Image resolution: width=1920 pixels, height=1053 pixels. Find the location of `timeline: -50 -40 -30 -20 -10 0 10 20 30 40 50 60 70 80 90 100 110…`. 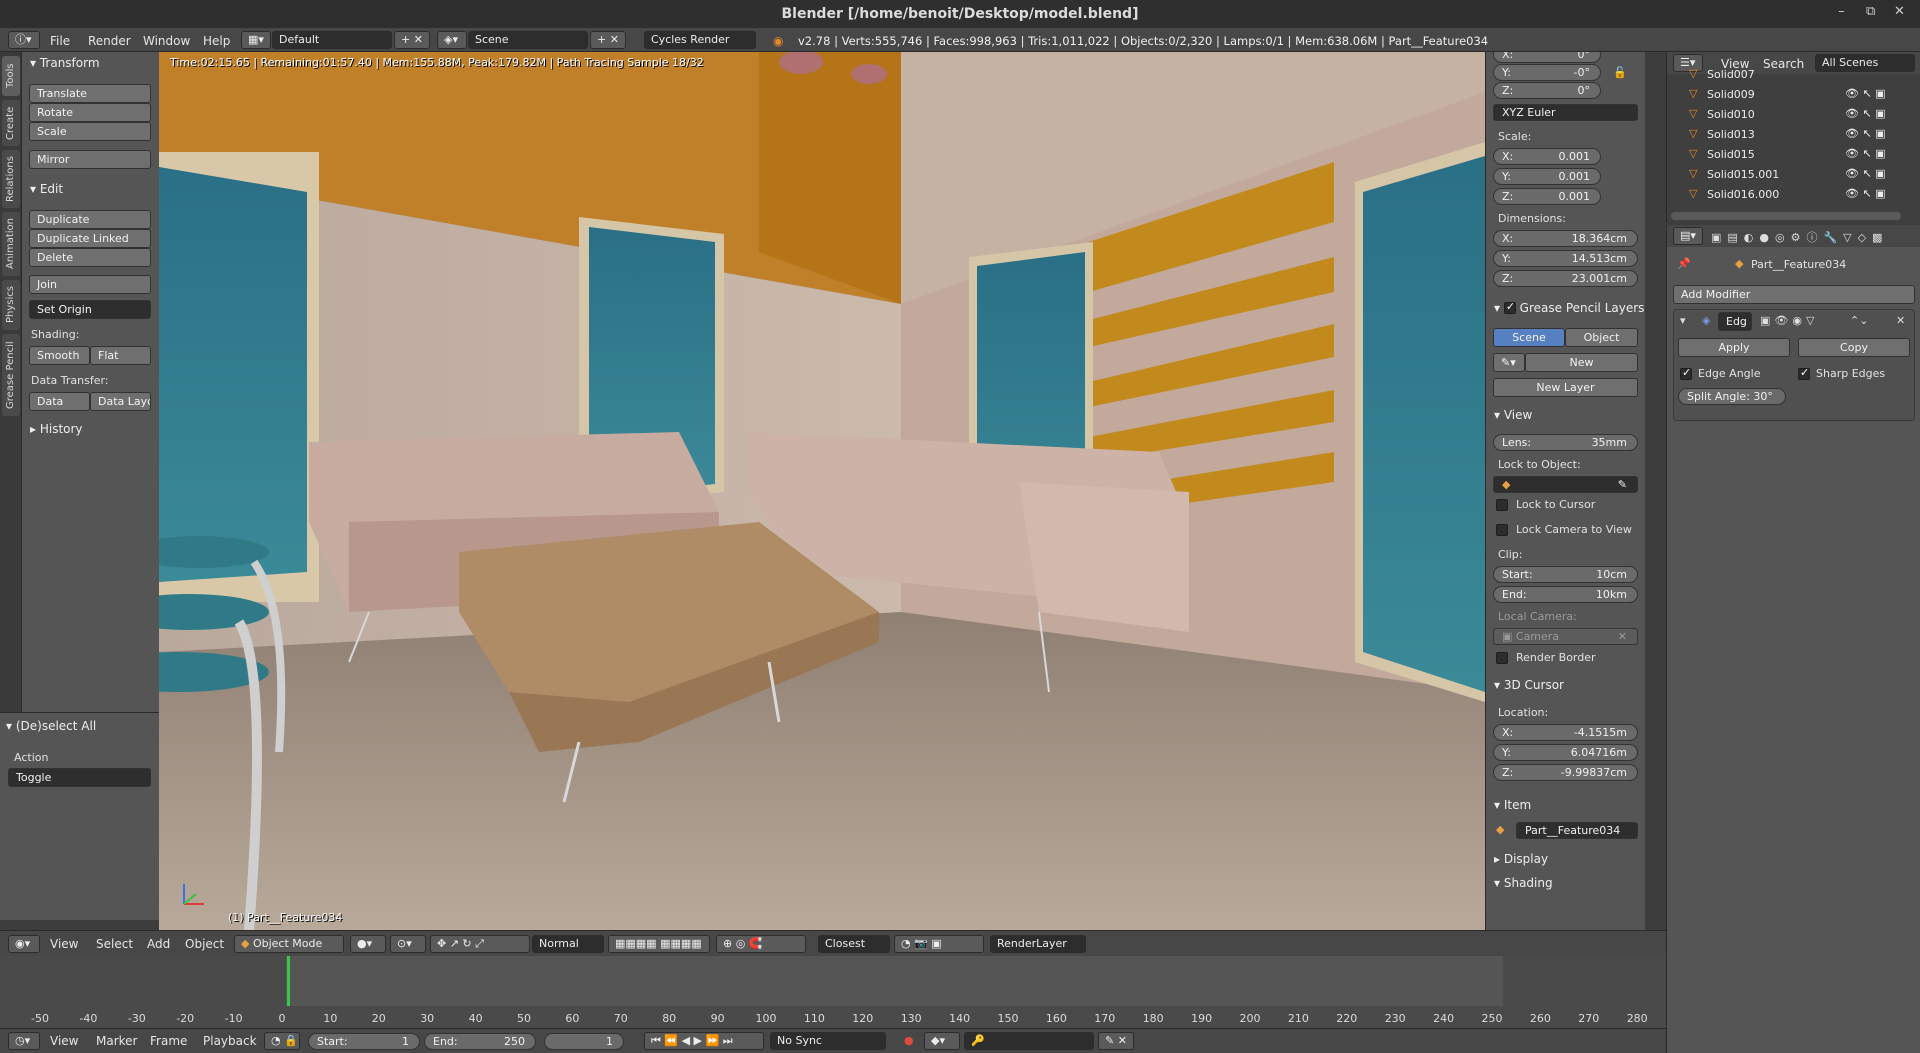

timeline: -50 -40 -30 -20 -10 0 10 20 30 40 50 60 70 80 90 100 110… is located at coordinates (833, 992).